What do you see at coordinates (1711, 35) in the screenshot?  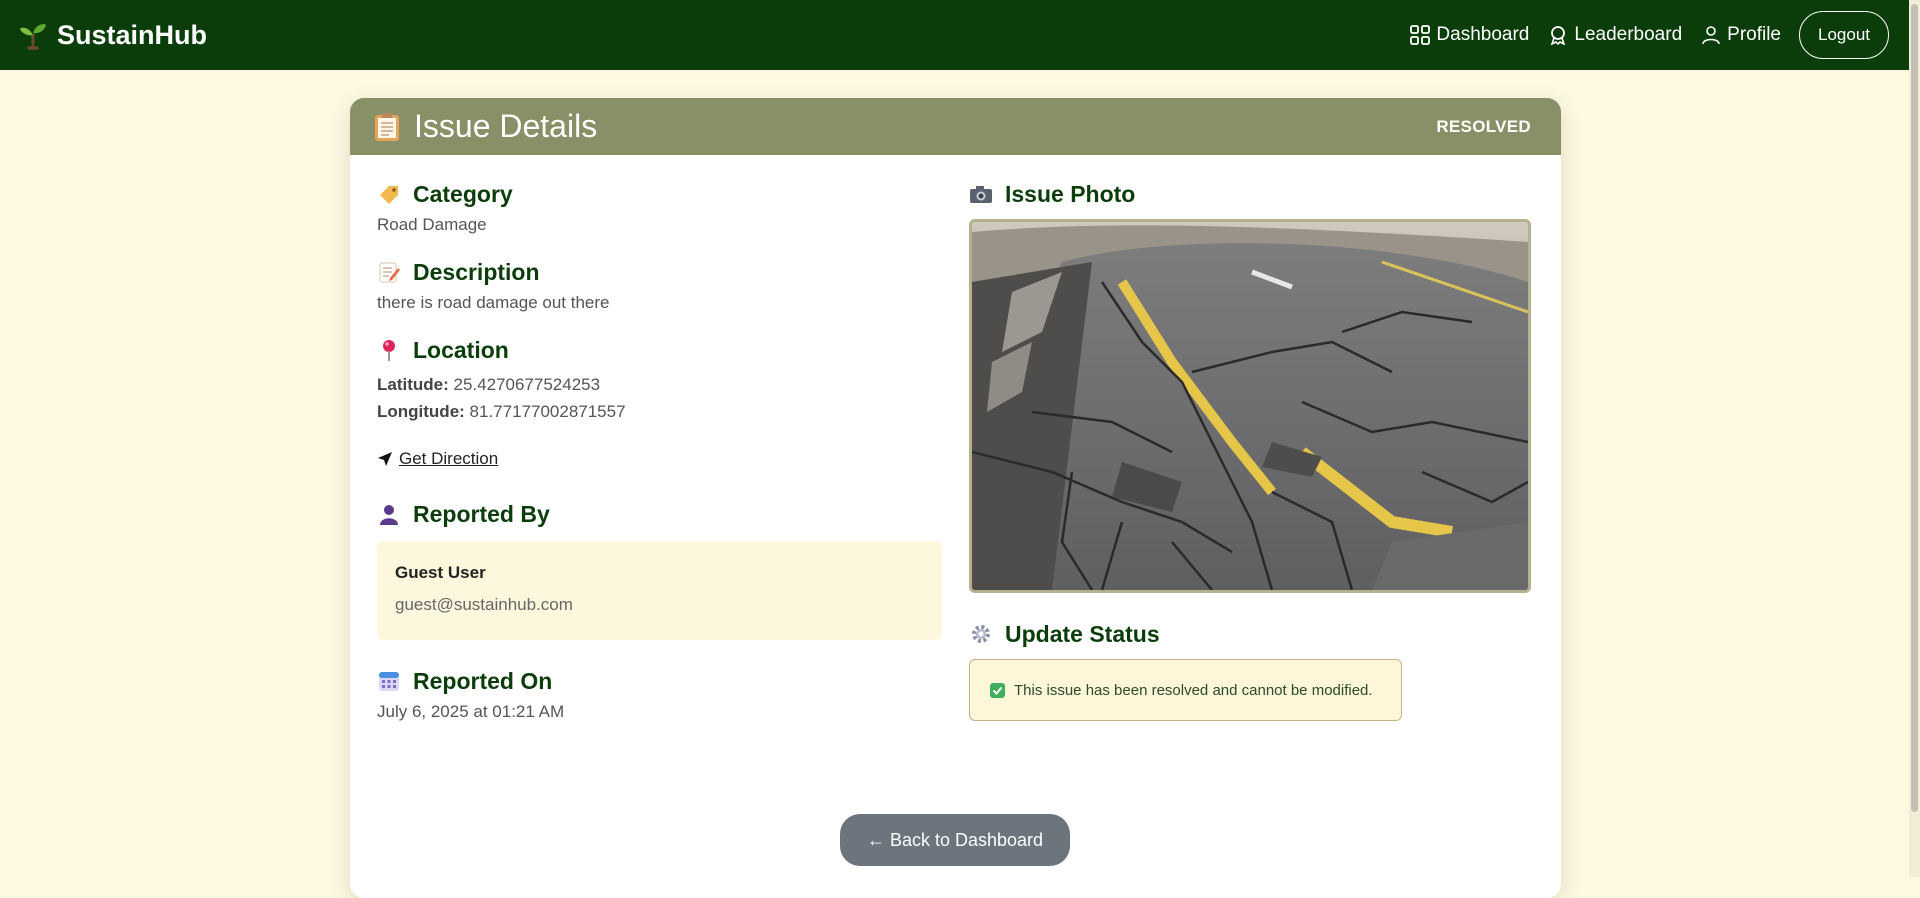 I see `user-icon` at bounding box center [1711, 35].